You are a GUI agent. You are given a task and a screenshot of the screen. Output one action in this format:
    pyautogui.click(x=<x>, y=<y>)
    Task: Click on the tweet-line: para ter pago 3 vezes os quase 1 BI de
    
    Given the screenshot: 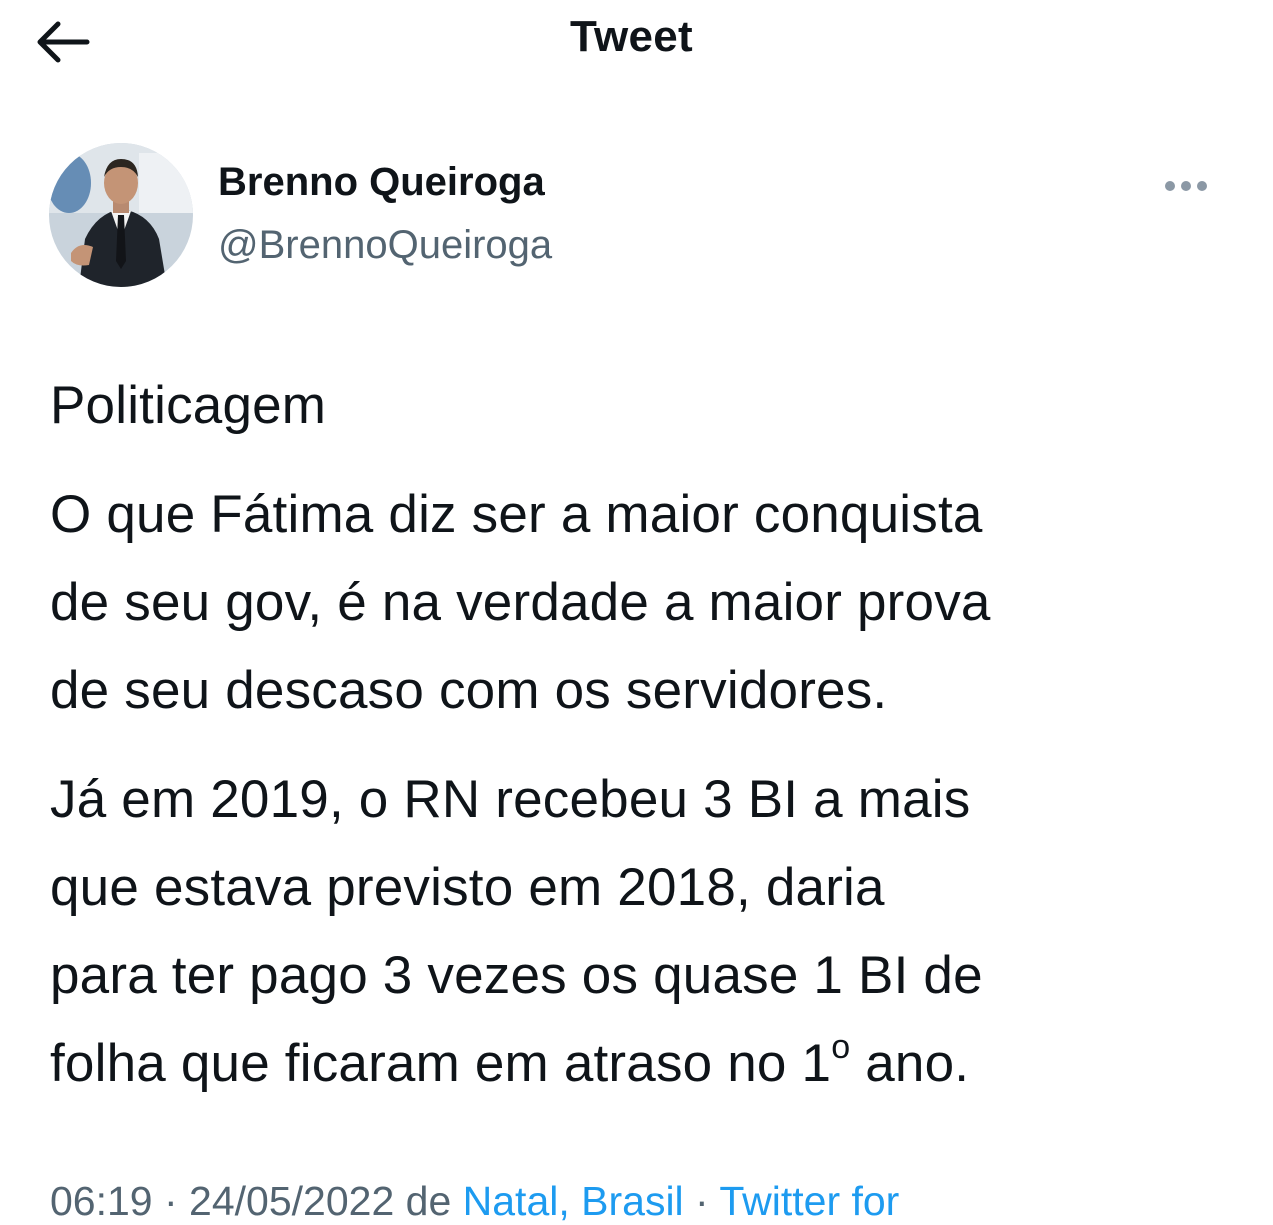 What is the action you would take?
    pyautogui.click(x=516, y=975)
    